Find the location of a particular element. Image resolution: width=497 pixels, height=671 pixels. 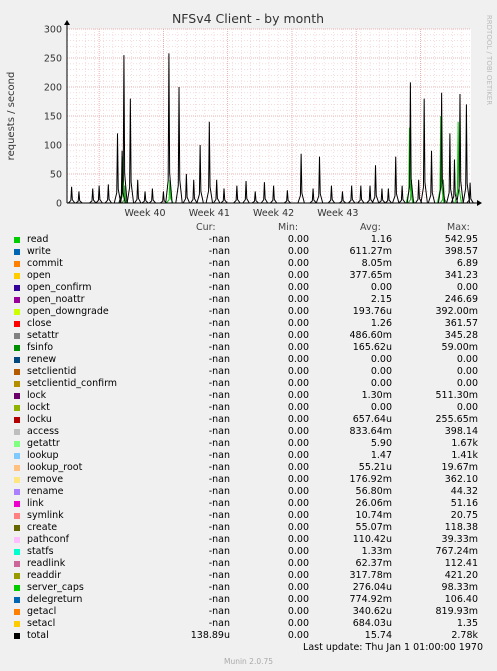

rrdtool-credit: RRDTOOL / TOBI OETIKER is located at coordinates (489, 60).